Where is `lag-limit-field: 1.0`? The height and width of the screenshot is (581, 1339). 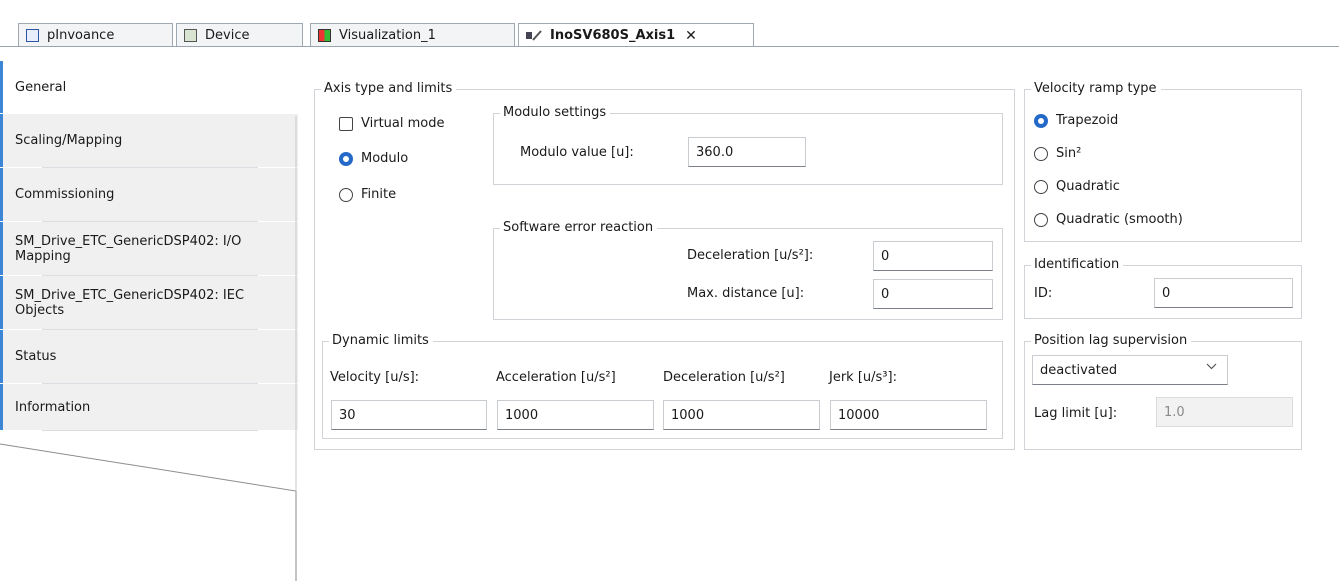
lag-limit-field: 1.0 is located at coordinates (1224, 412).